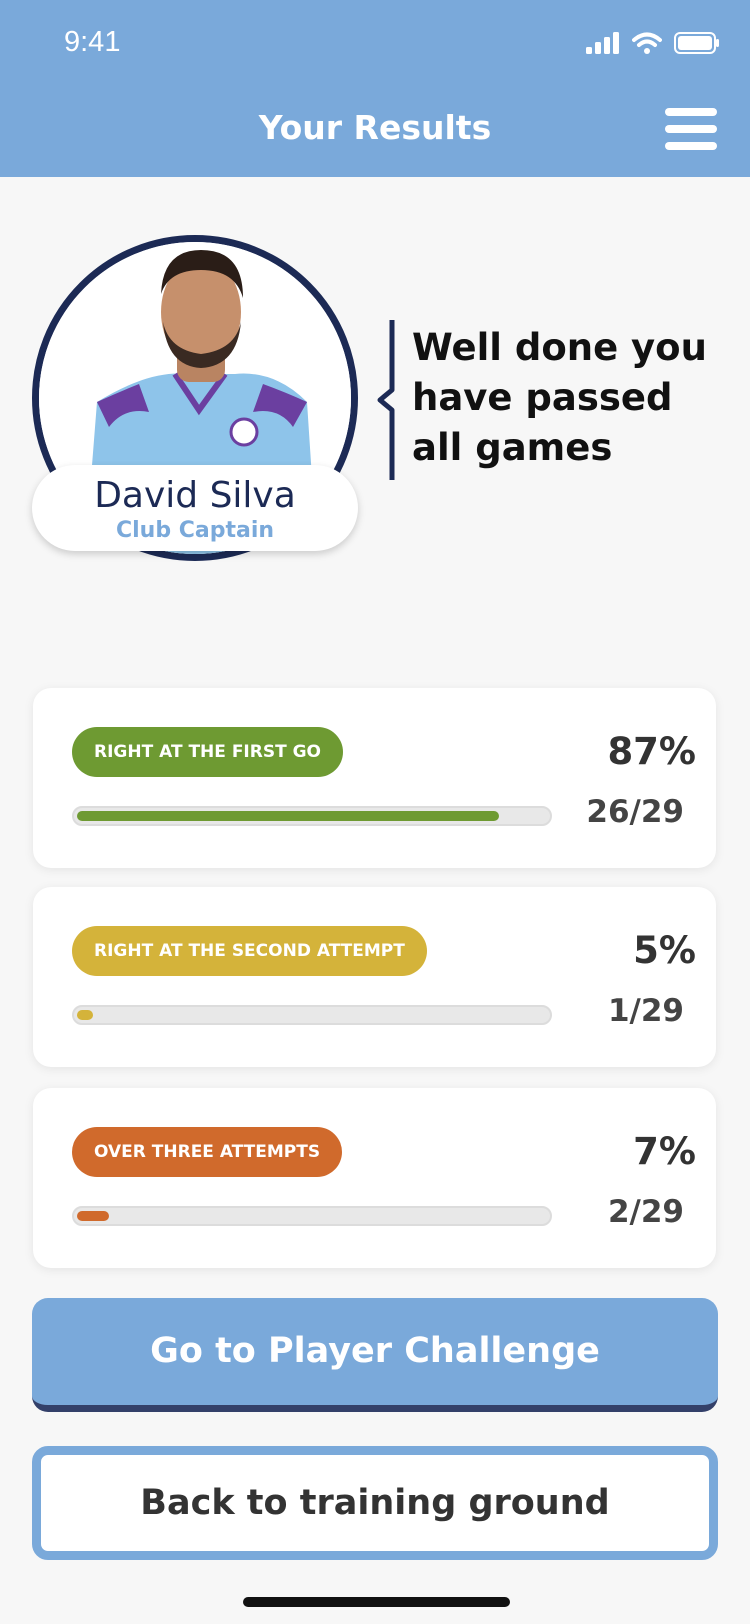 This screenshot has width=750, height=1624. Describe the element at coordinates (195, 530) in the screenshot. I see `player-role: Club Captain` at that location.